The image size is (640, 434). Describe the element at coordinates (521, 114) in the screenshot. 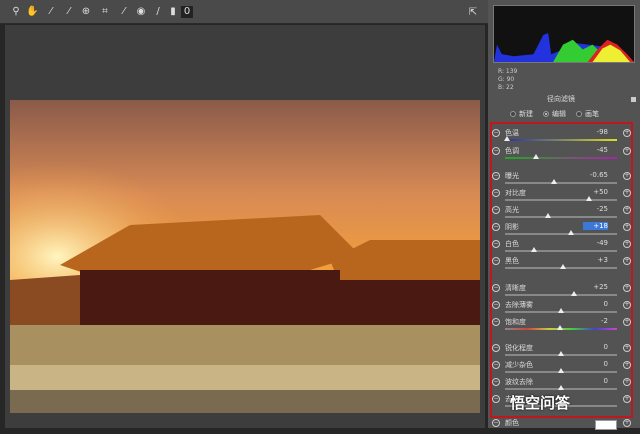

I see `mode-radio-0: 新建` at that location.